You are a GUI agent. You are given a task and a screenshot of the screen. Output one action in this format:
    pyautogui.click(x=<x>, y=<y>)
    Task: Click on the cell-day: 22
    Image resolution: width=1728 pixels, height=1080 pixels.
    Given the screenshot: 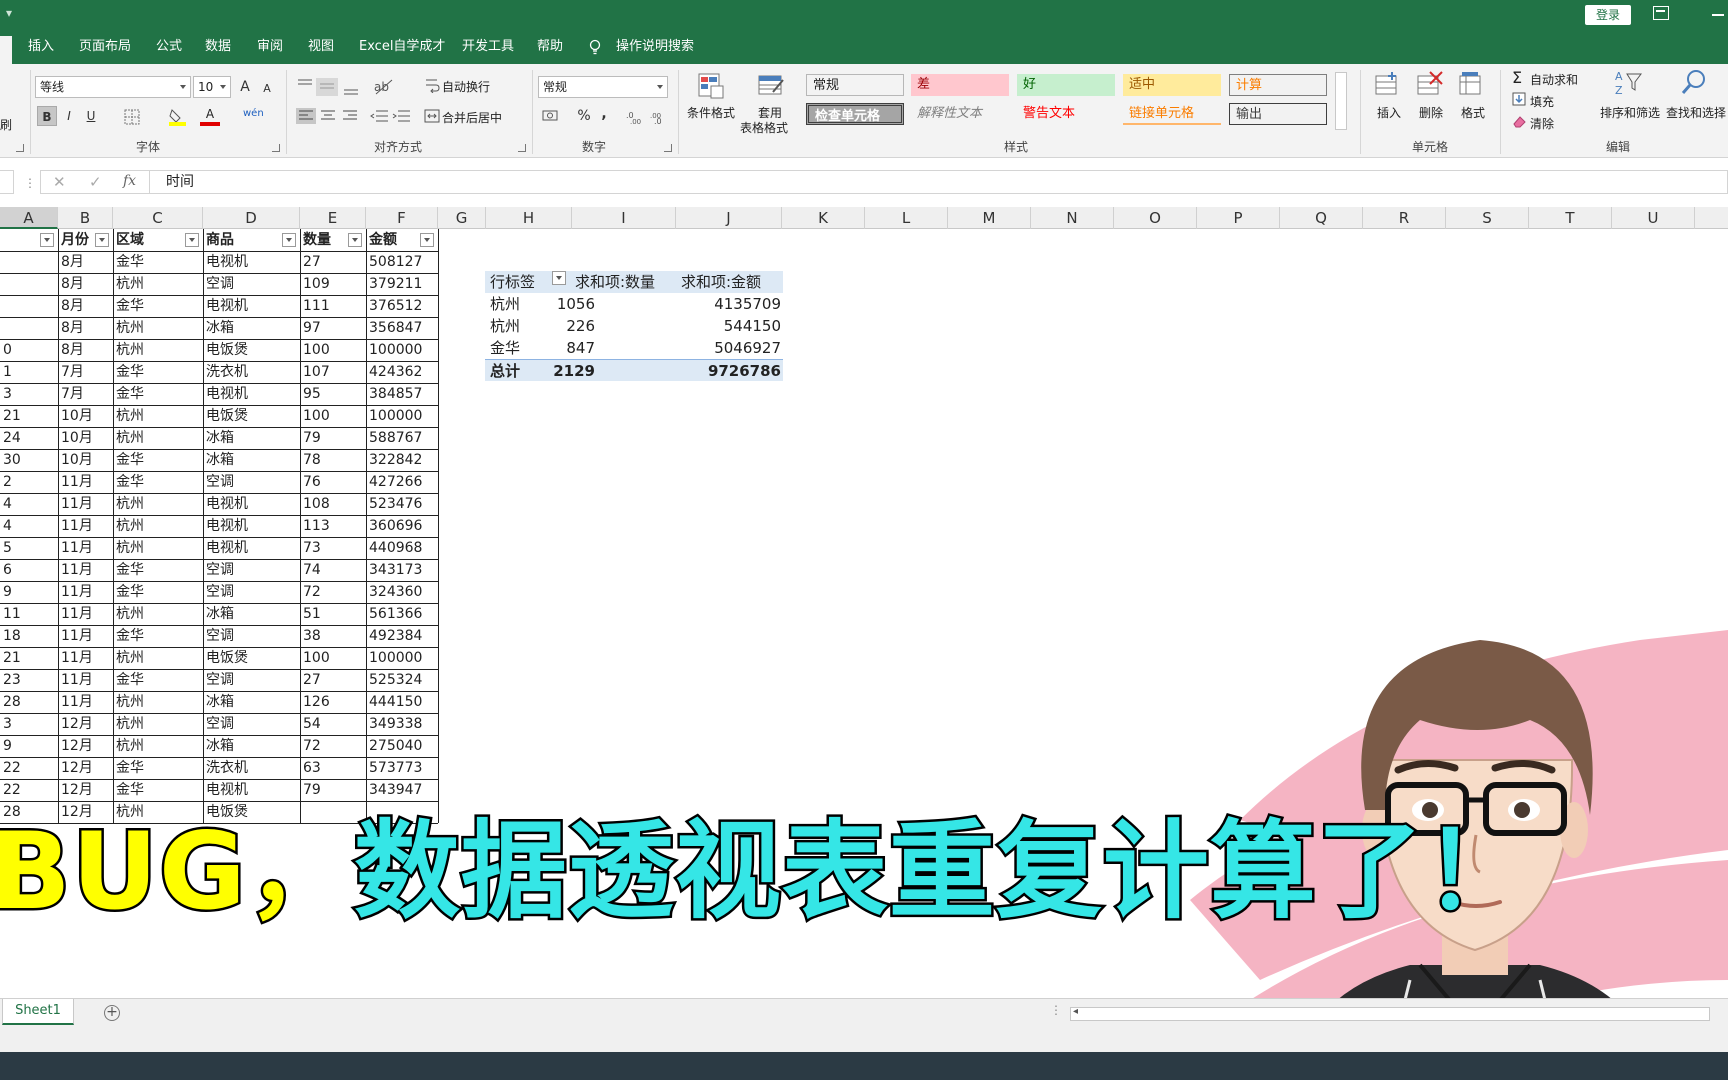 What is the action you would take?
    pyautogui.click(x=29, y=768)
    